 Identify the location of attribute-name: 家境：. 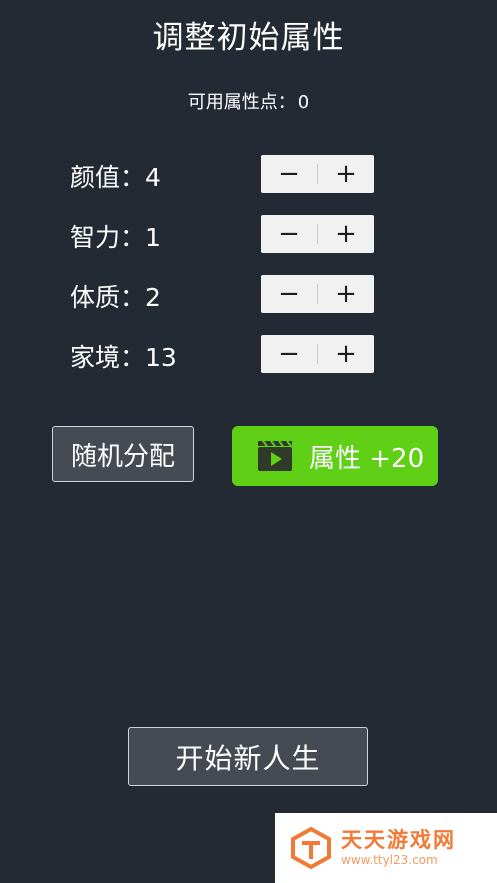
(108, 357).